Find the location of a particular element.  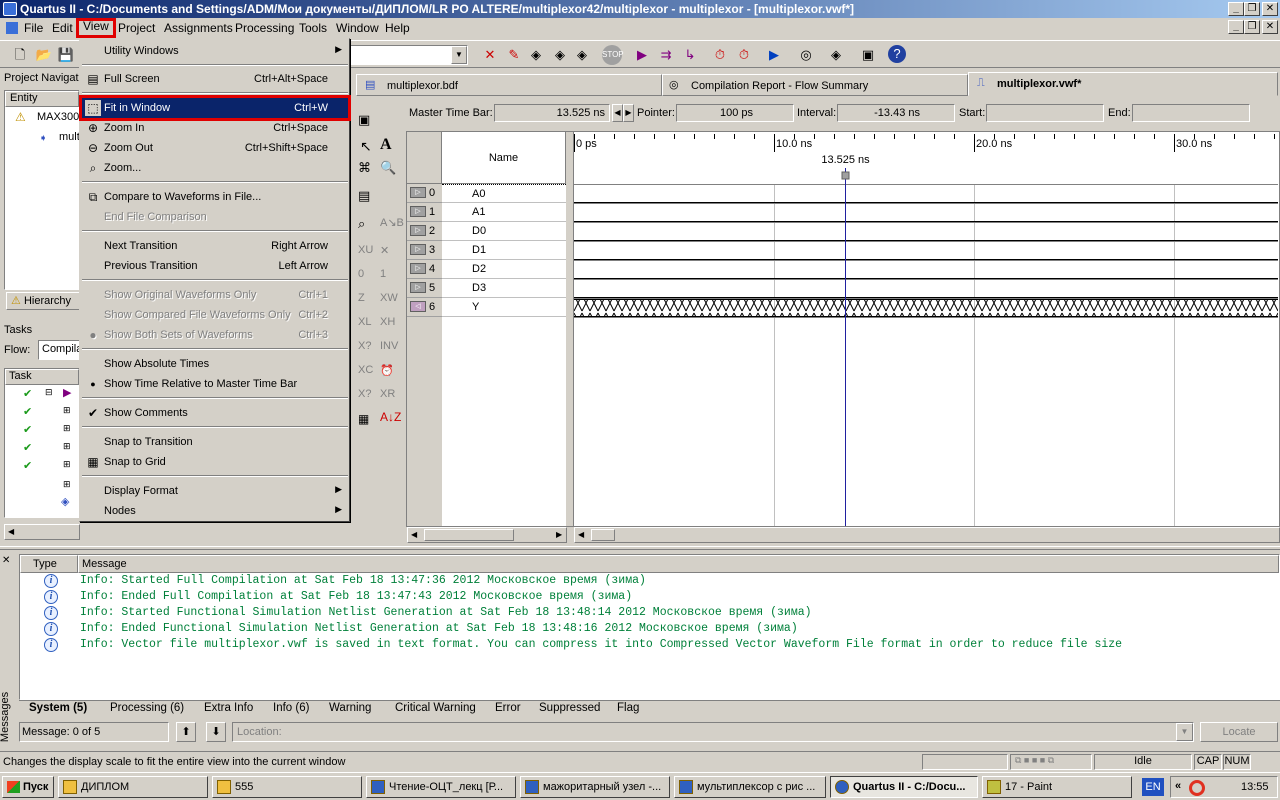

task-hscroll: ◀ is located at coordinates (42, 532).